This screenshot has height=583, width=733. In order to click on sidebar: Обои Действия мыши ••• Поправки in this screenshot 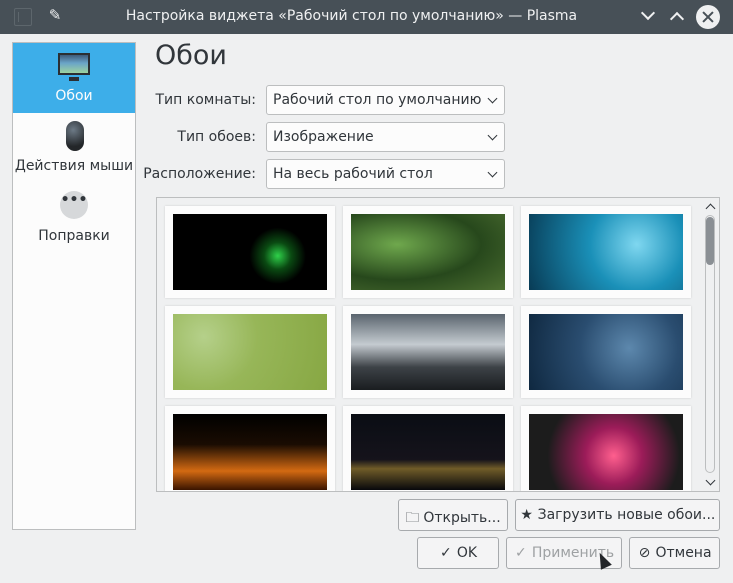, I will do `click(74, 286)`.